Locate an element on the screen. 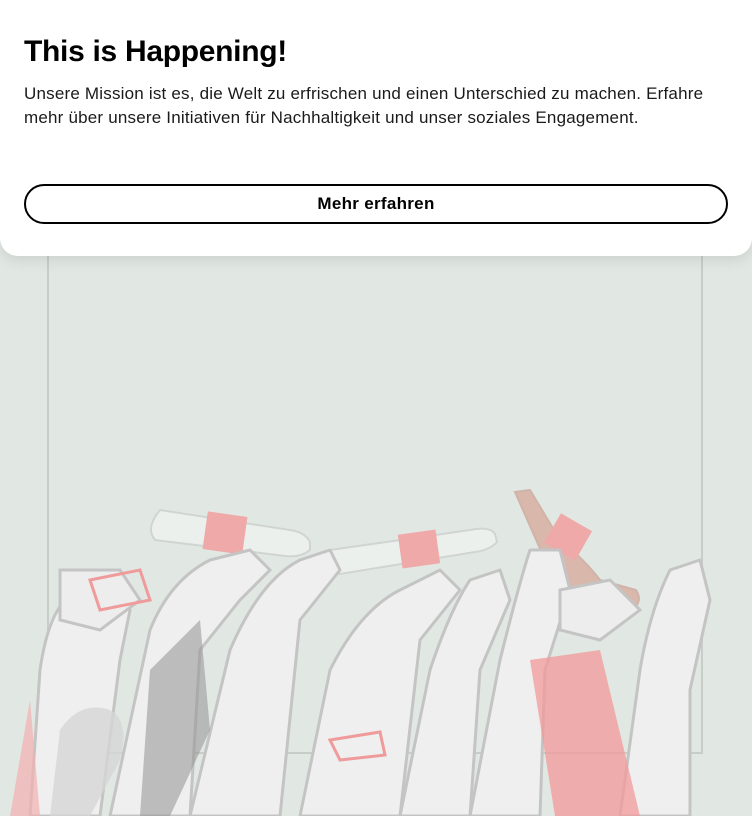 The height and width of the screenshot is (816, 752). card-title: This is Happening! is located at coordinates (155, 51).